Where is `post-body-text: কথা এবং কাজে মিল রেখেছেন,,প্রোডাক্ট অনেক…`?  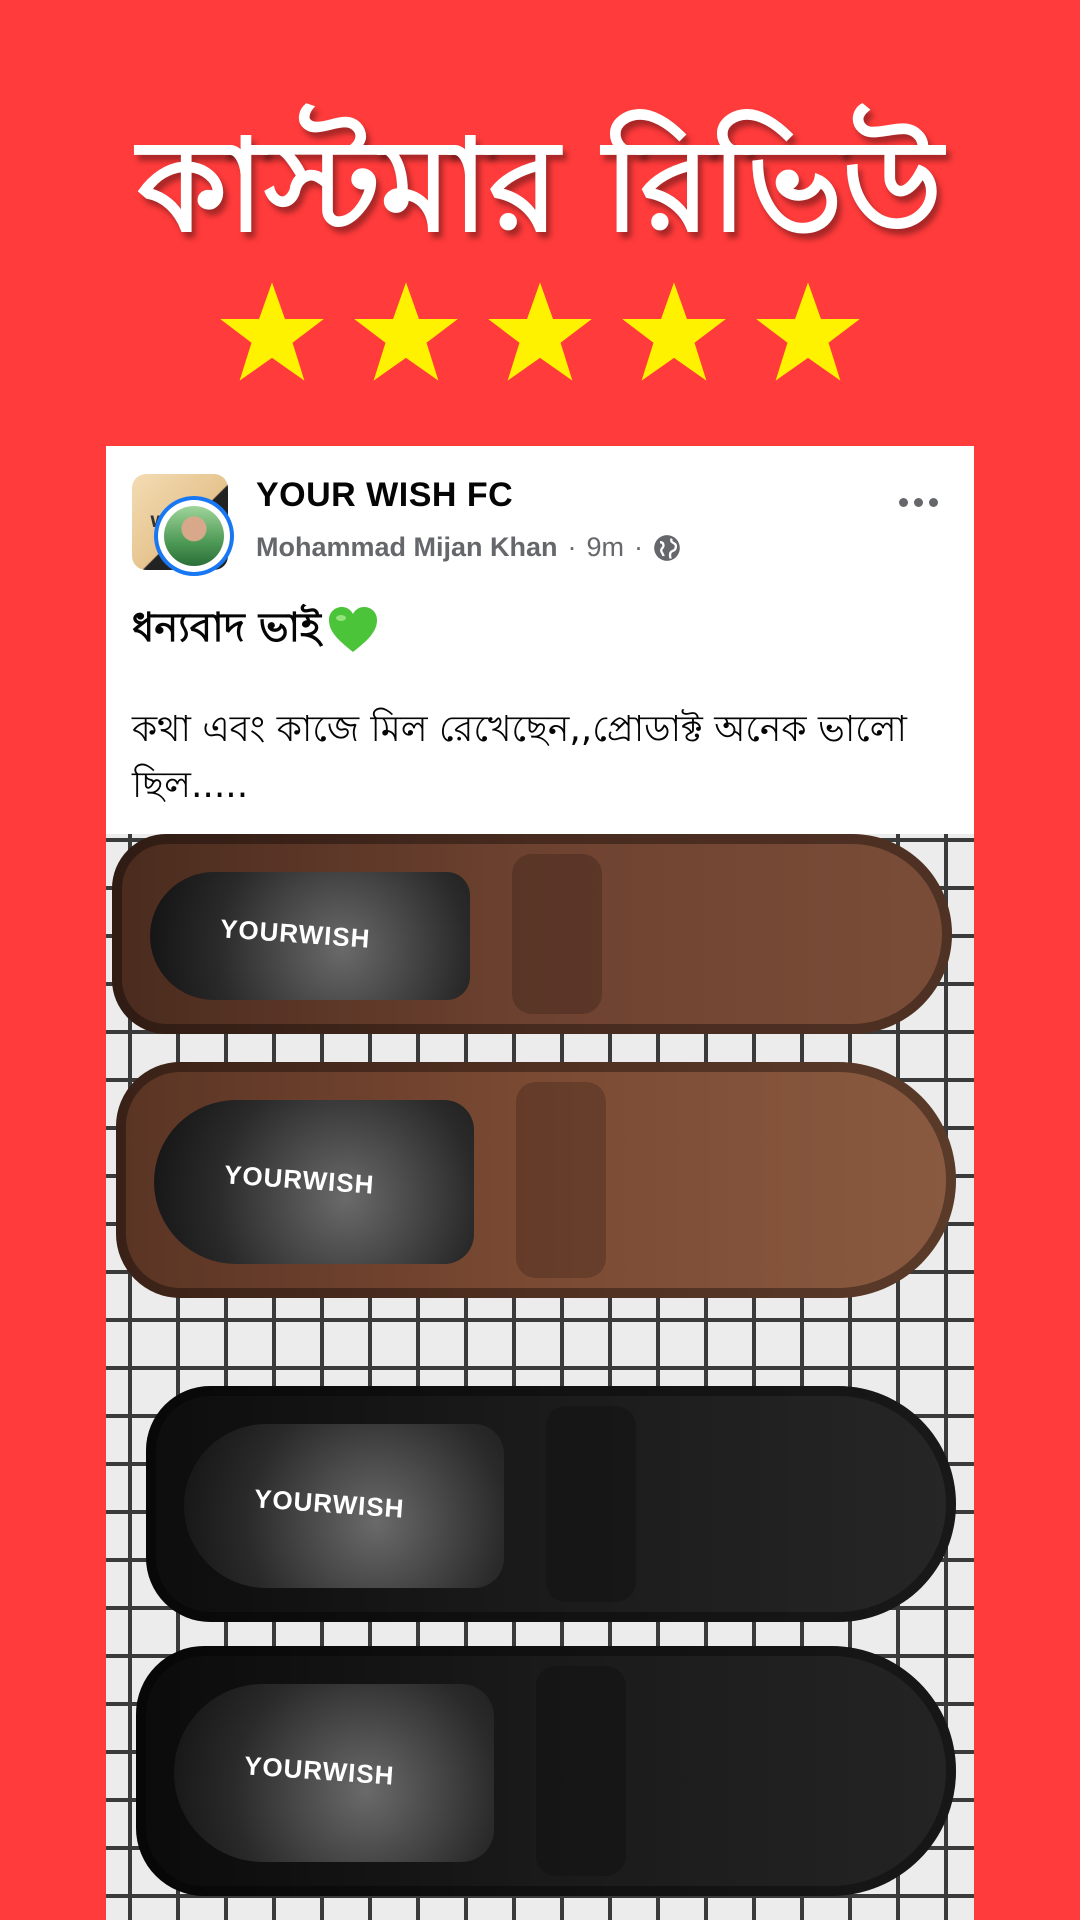 post-body-text: কথা এবং কাজে মিল রেখেছেন,,প্রোডাক্ট অনেক… is located at coordinates (519, 757).